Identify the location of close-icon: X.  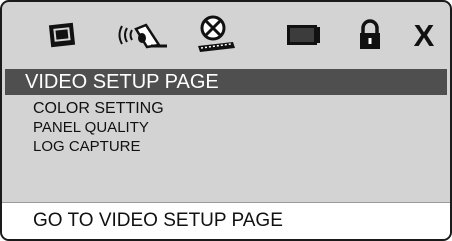
(424, 35).